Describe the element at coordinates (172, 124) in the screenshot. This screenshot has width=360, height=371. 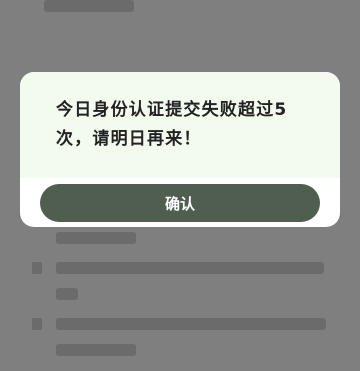
I see `dialog-message: 今日身份认证提交失败超过5次，请明日再来！` at that location.